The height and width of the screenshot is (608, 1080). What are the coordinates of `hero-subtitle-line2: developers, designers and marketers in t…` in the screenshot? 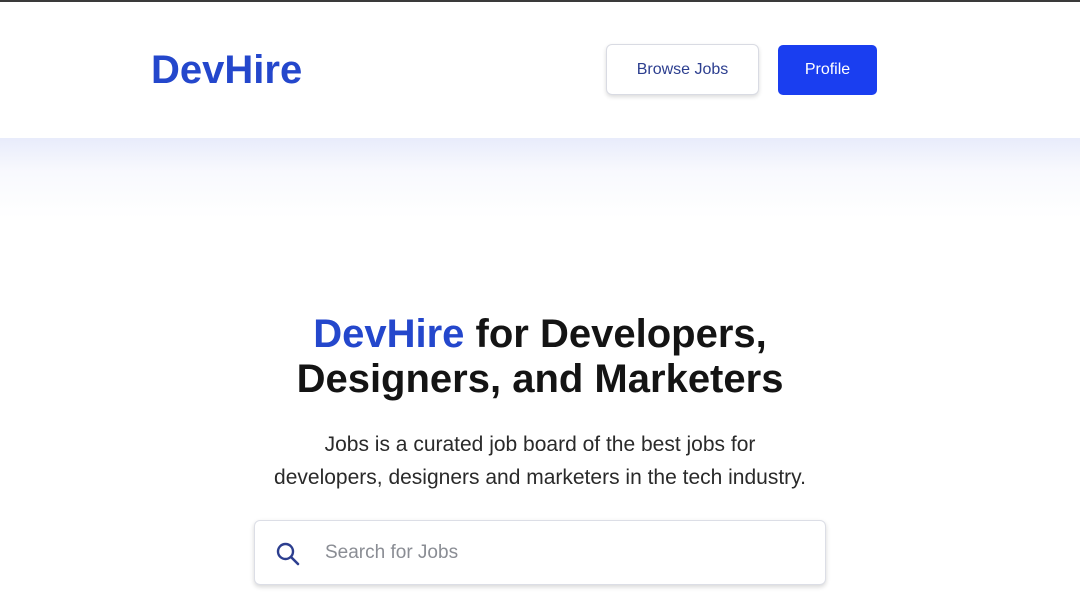 It's located at (540, 477).